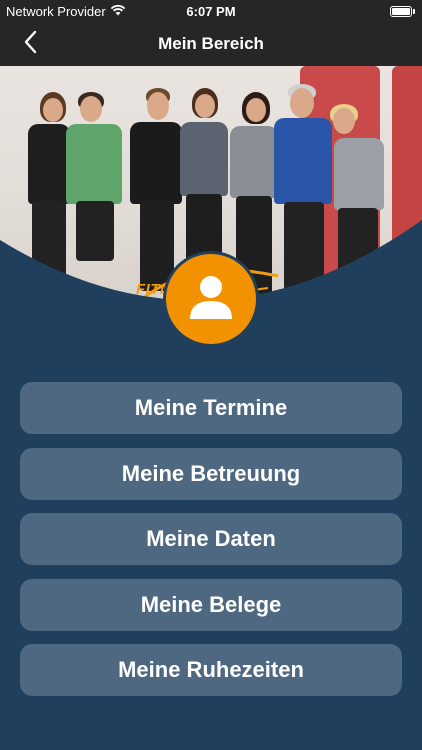 The image size is (422, 750). I want to click on carrier-label: Network Provider, so click(56, 11).